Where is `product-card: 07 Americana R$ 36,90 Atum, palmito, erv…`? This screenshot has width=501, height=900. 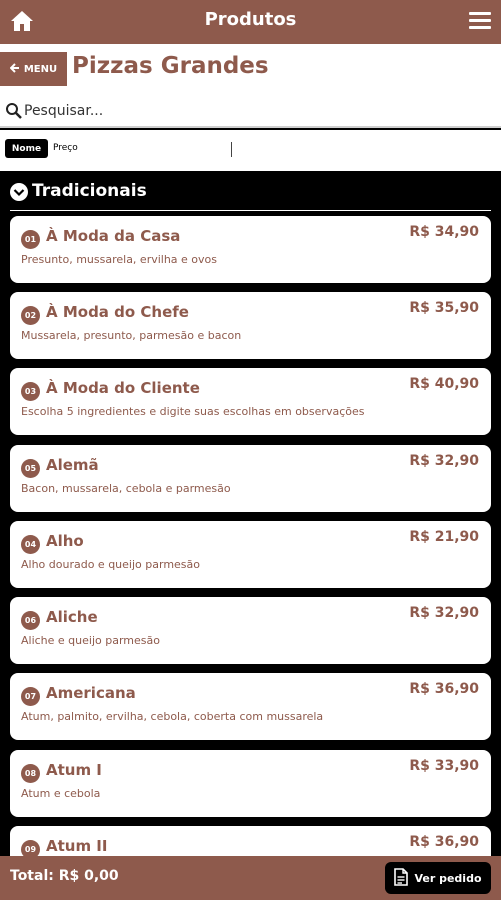 product-card: 07 Americana R$ 36,90 Atum, palmito, erv… is located at coordinates (250, 706).